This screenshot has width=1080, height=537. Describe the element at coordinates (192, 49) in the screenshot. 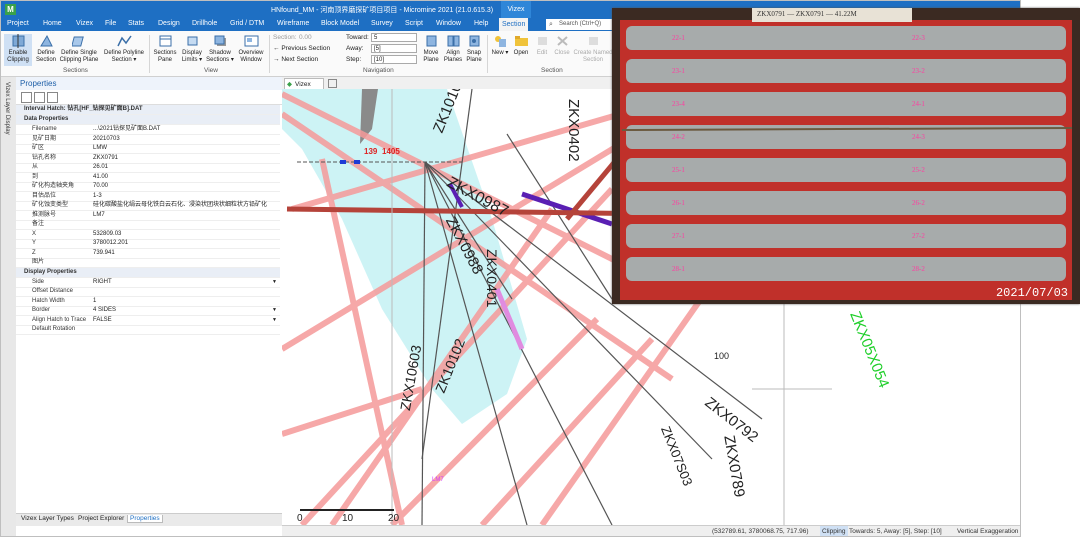

I see `display-limits-button: Display Limits ▾` at that location.